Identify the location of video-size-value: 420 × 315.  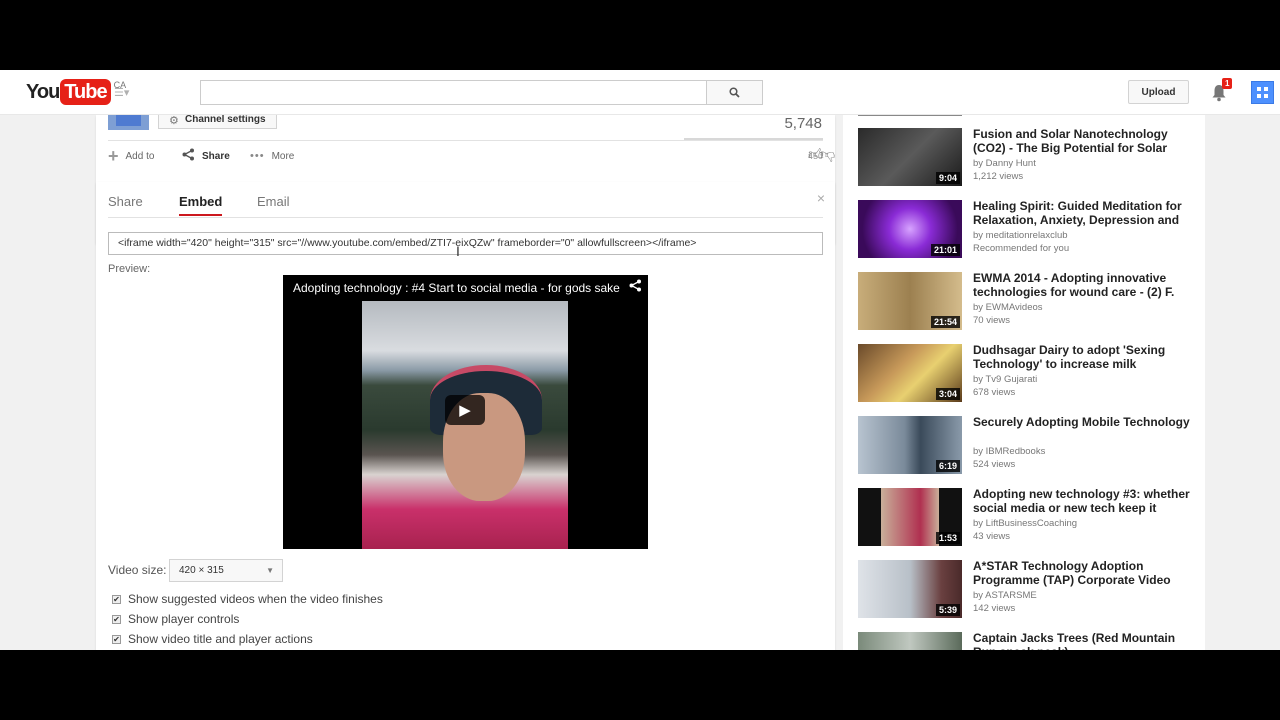
(201, 570).